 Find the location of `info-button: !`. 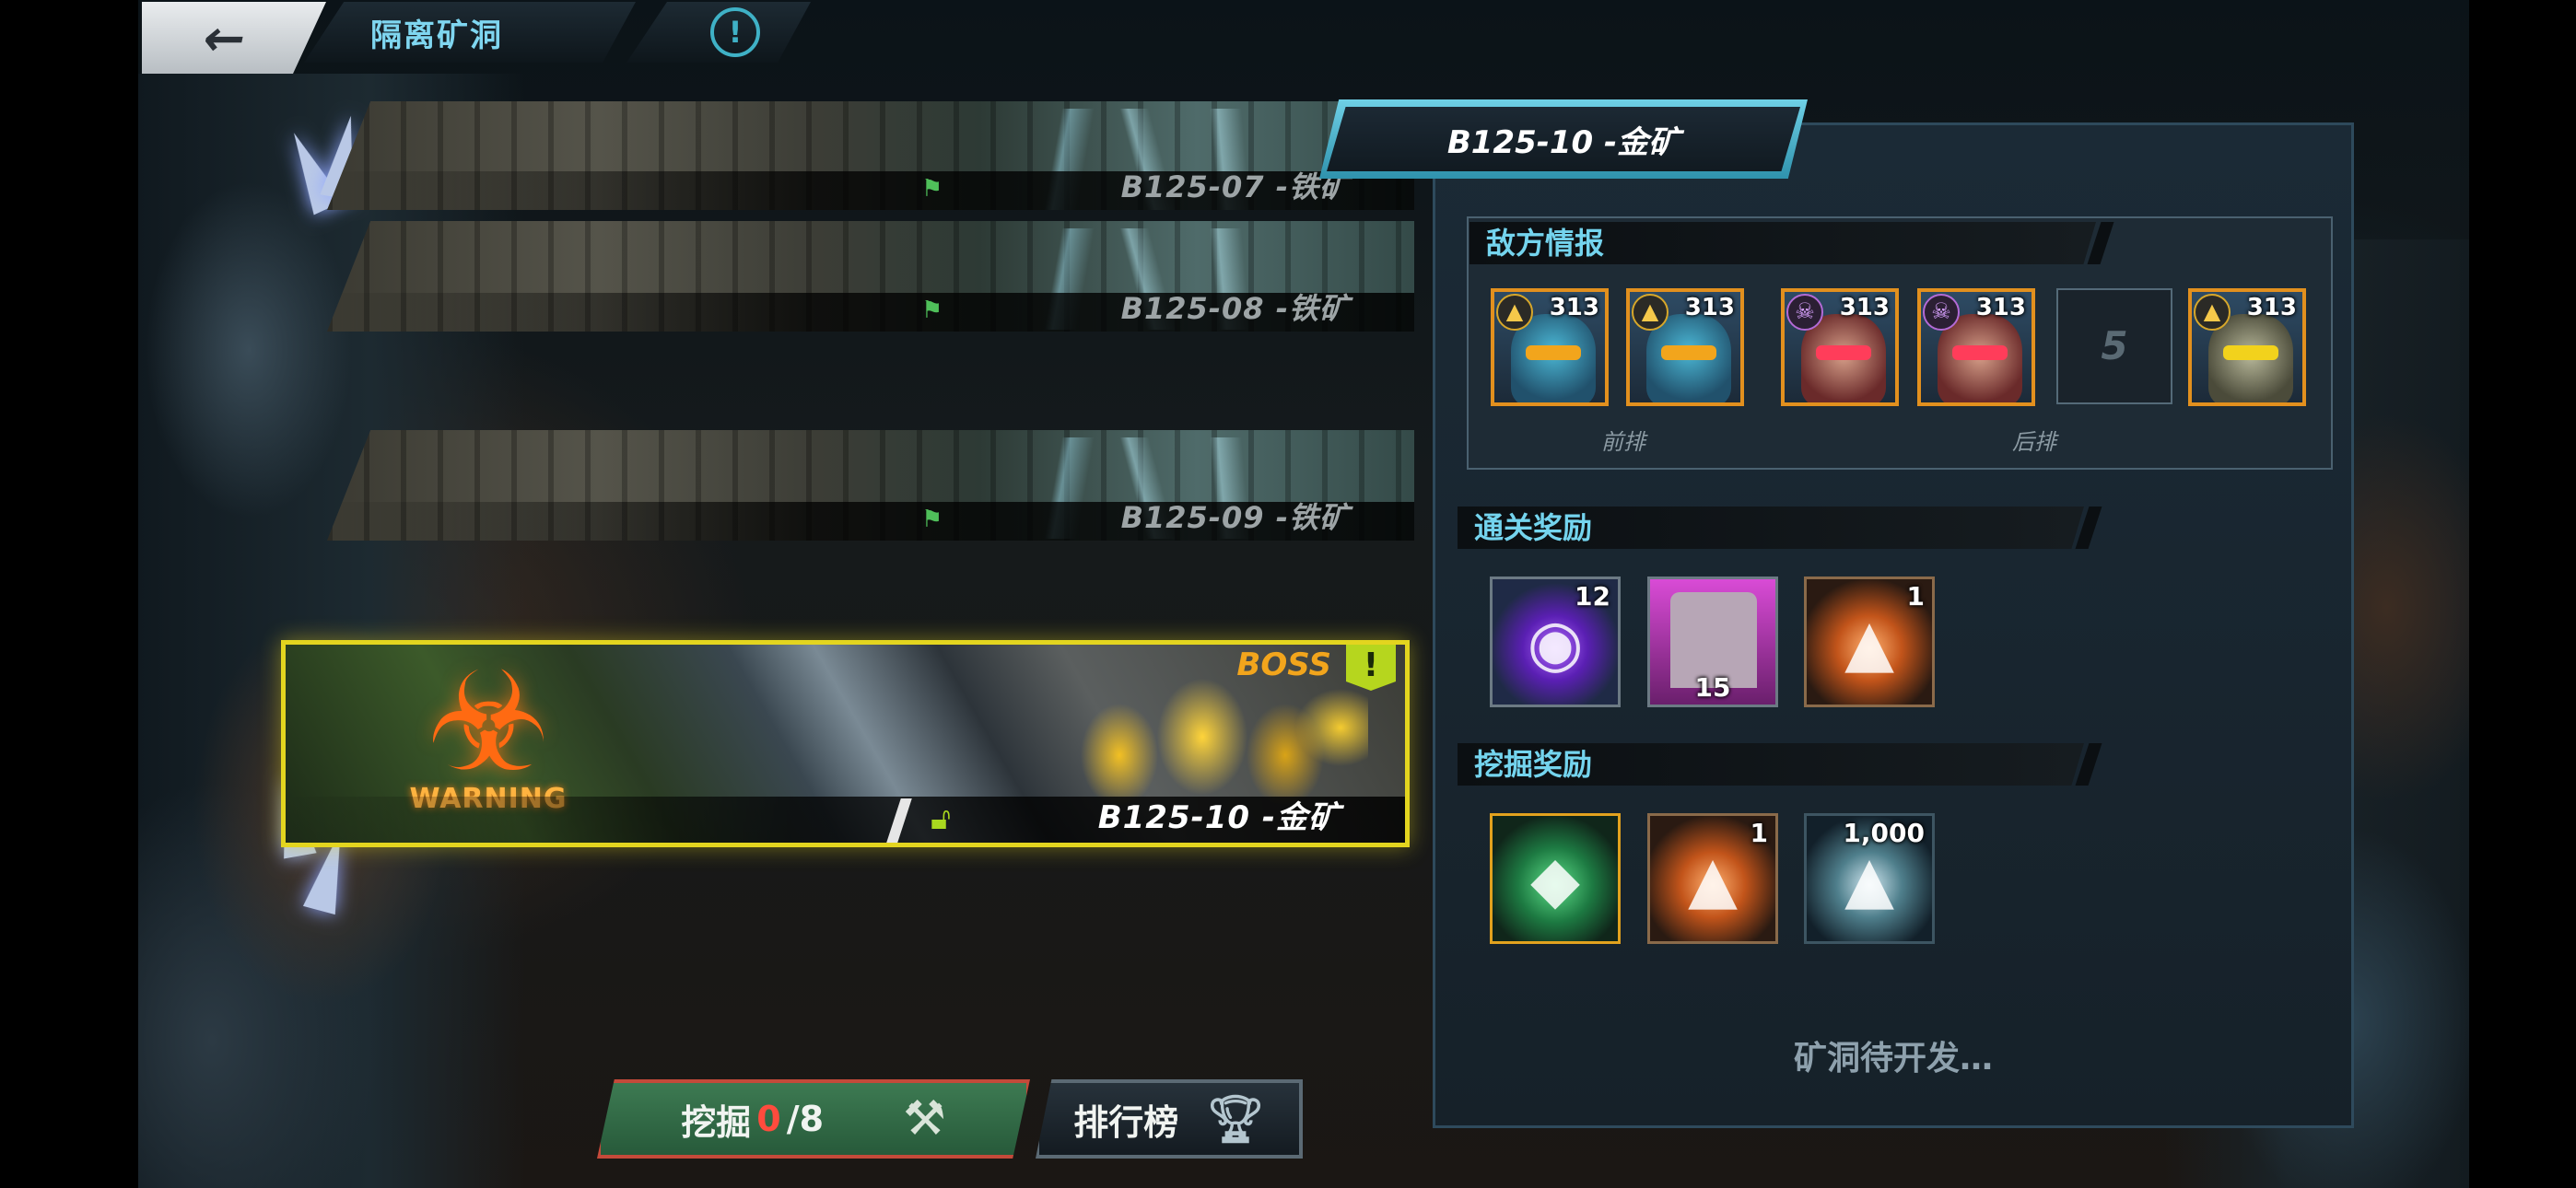

info-button: ! is located at coordinates (718, 32).